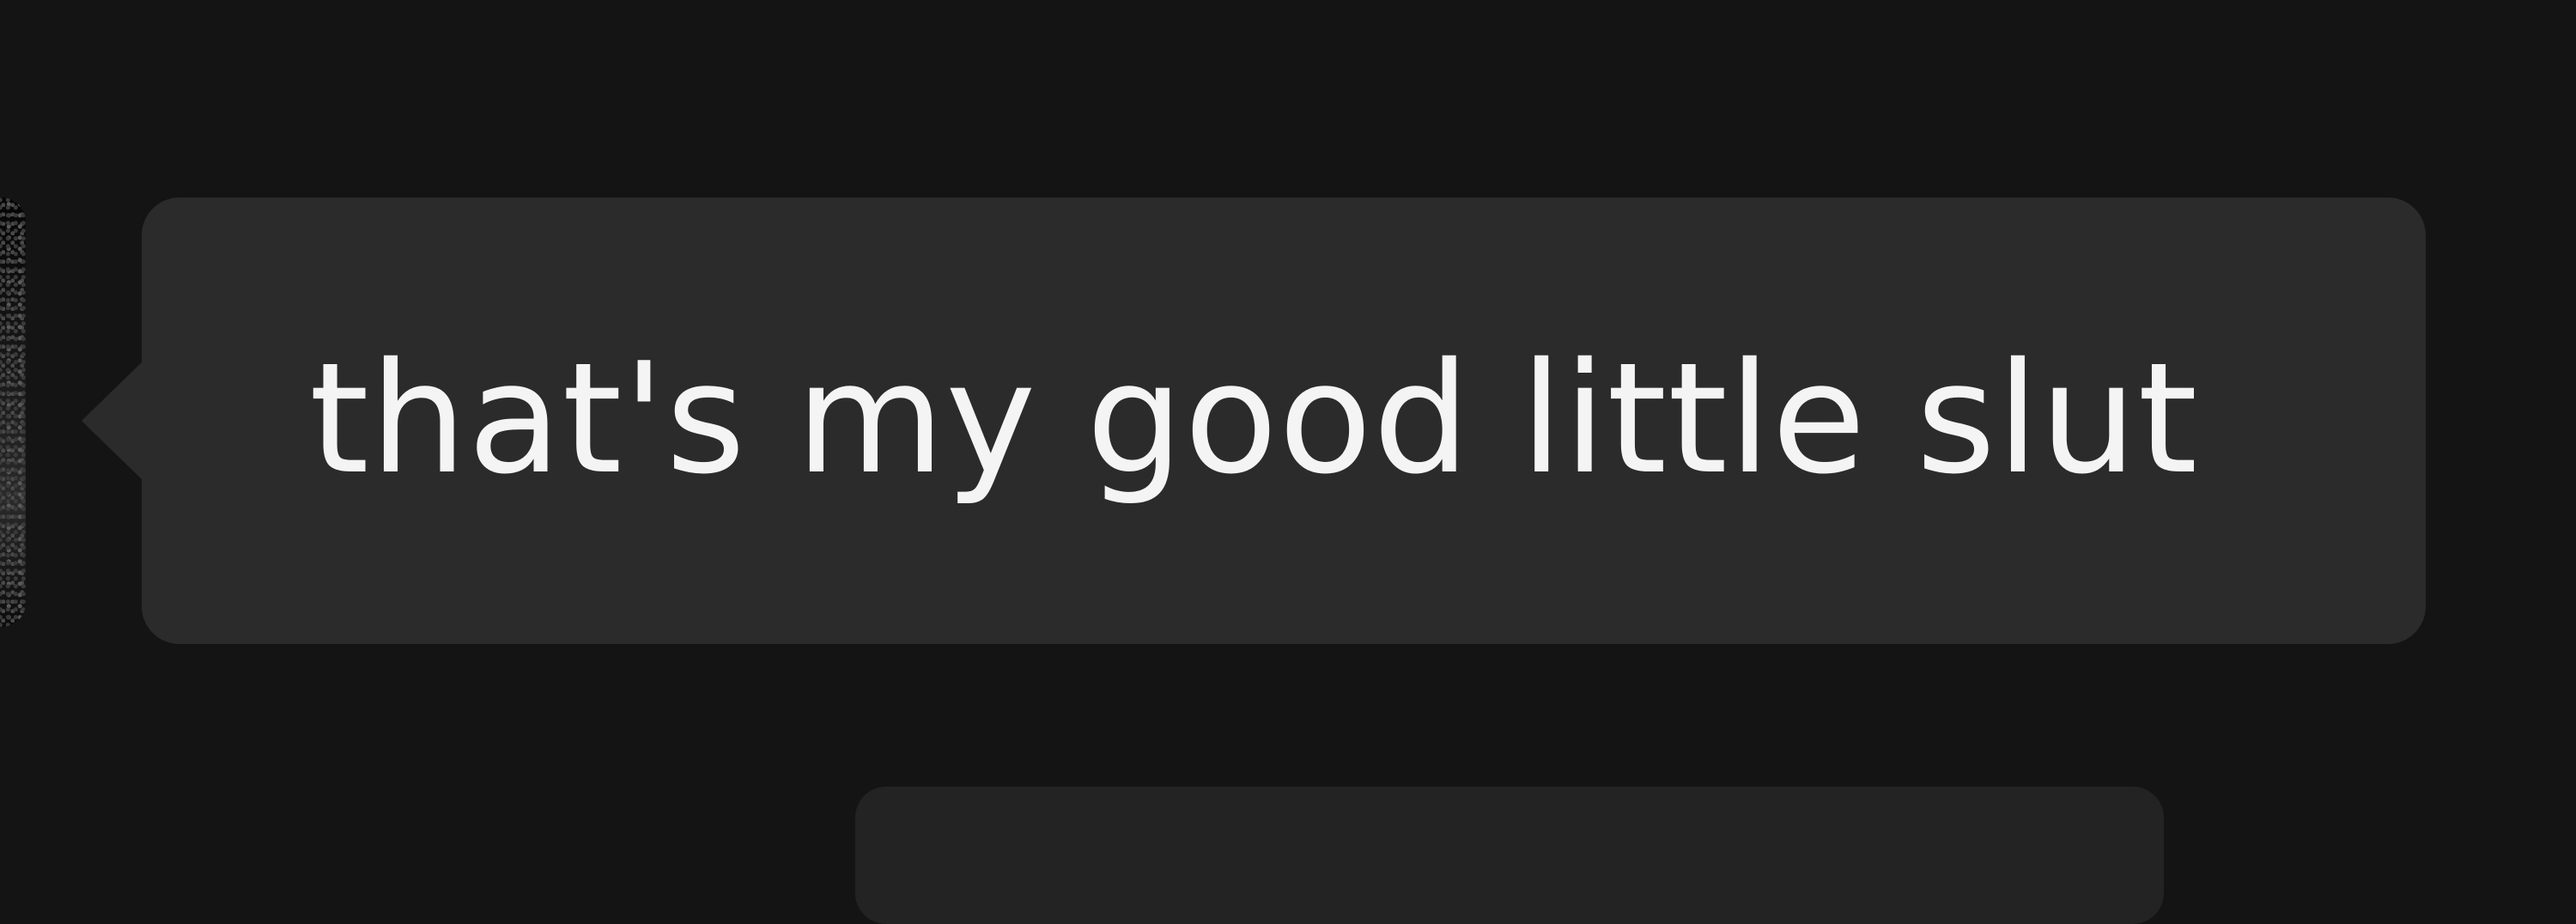 This screenshot has width=2576, height=924. Describe the element at coordinates (13, 412) in the screenshot. I see `sender-avatar` at that location.